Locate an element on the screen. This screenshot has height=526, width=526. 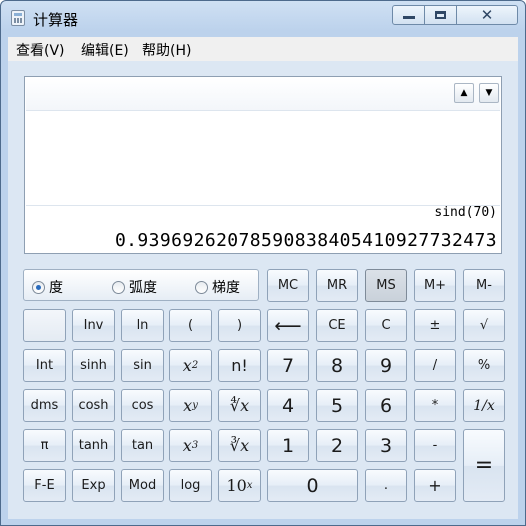
cube-button: x3 is located at coordinates (190, 445).